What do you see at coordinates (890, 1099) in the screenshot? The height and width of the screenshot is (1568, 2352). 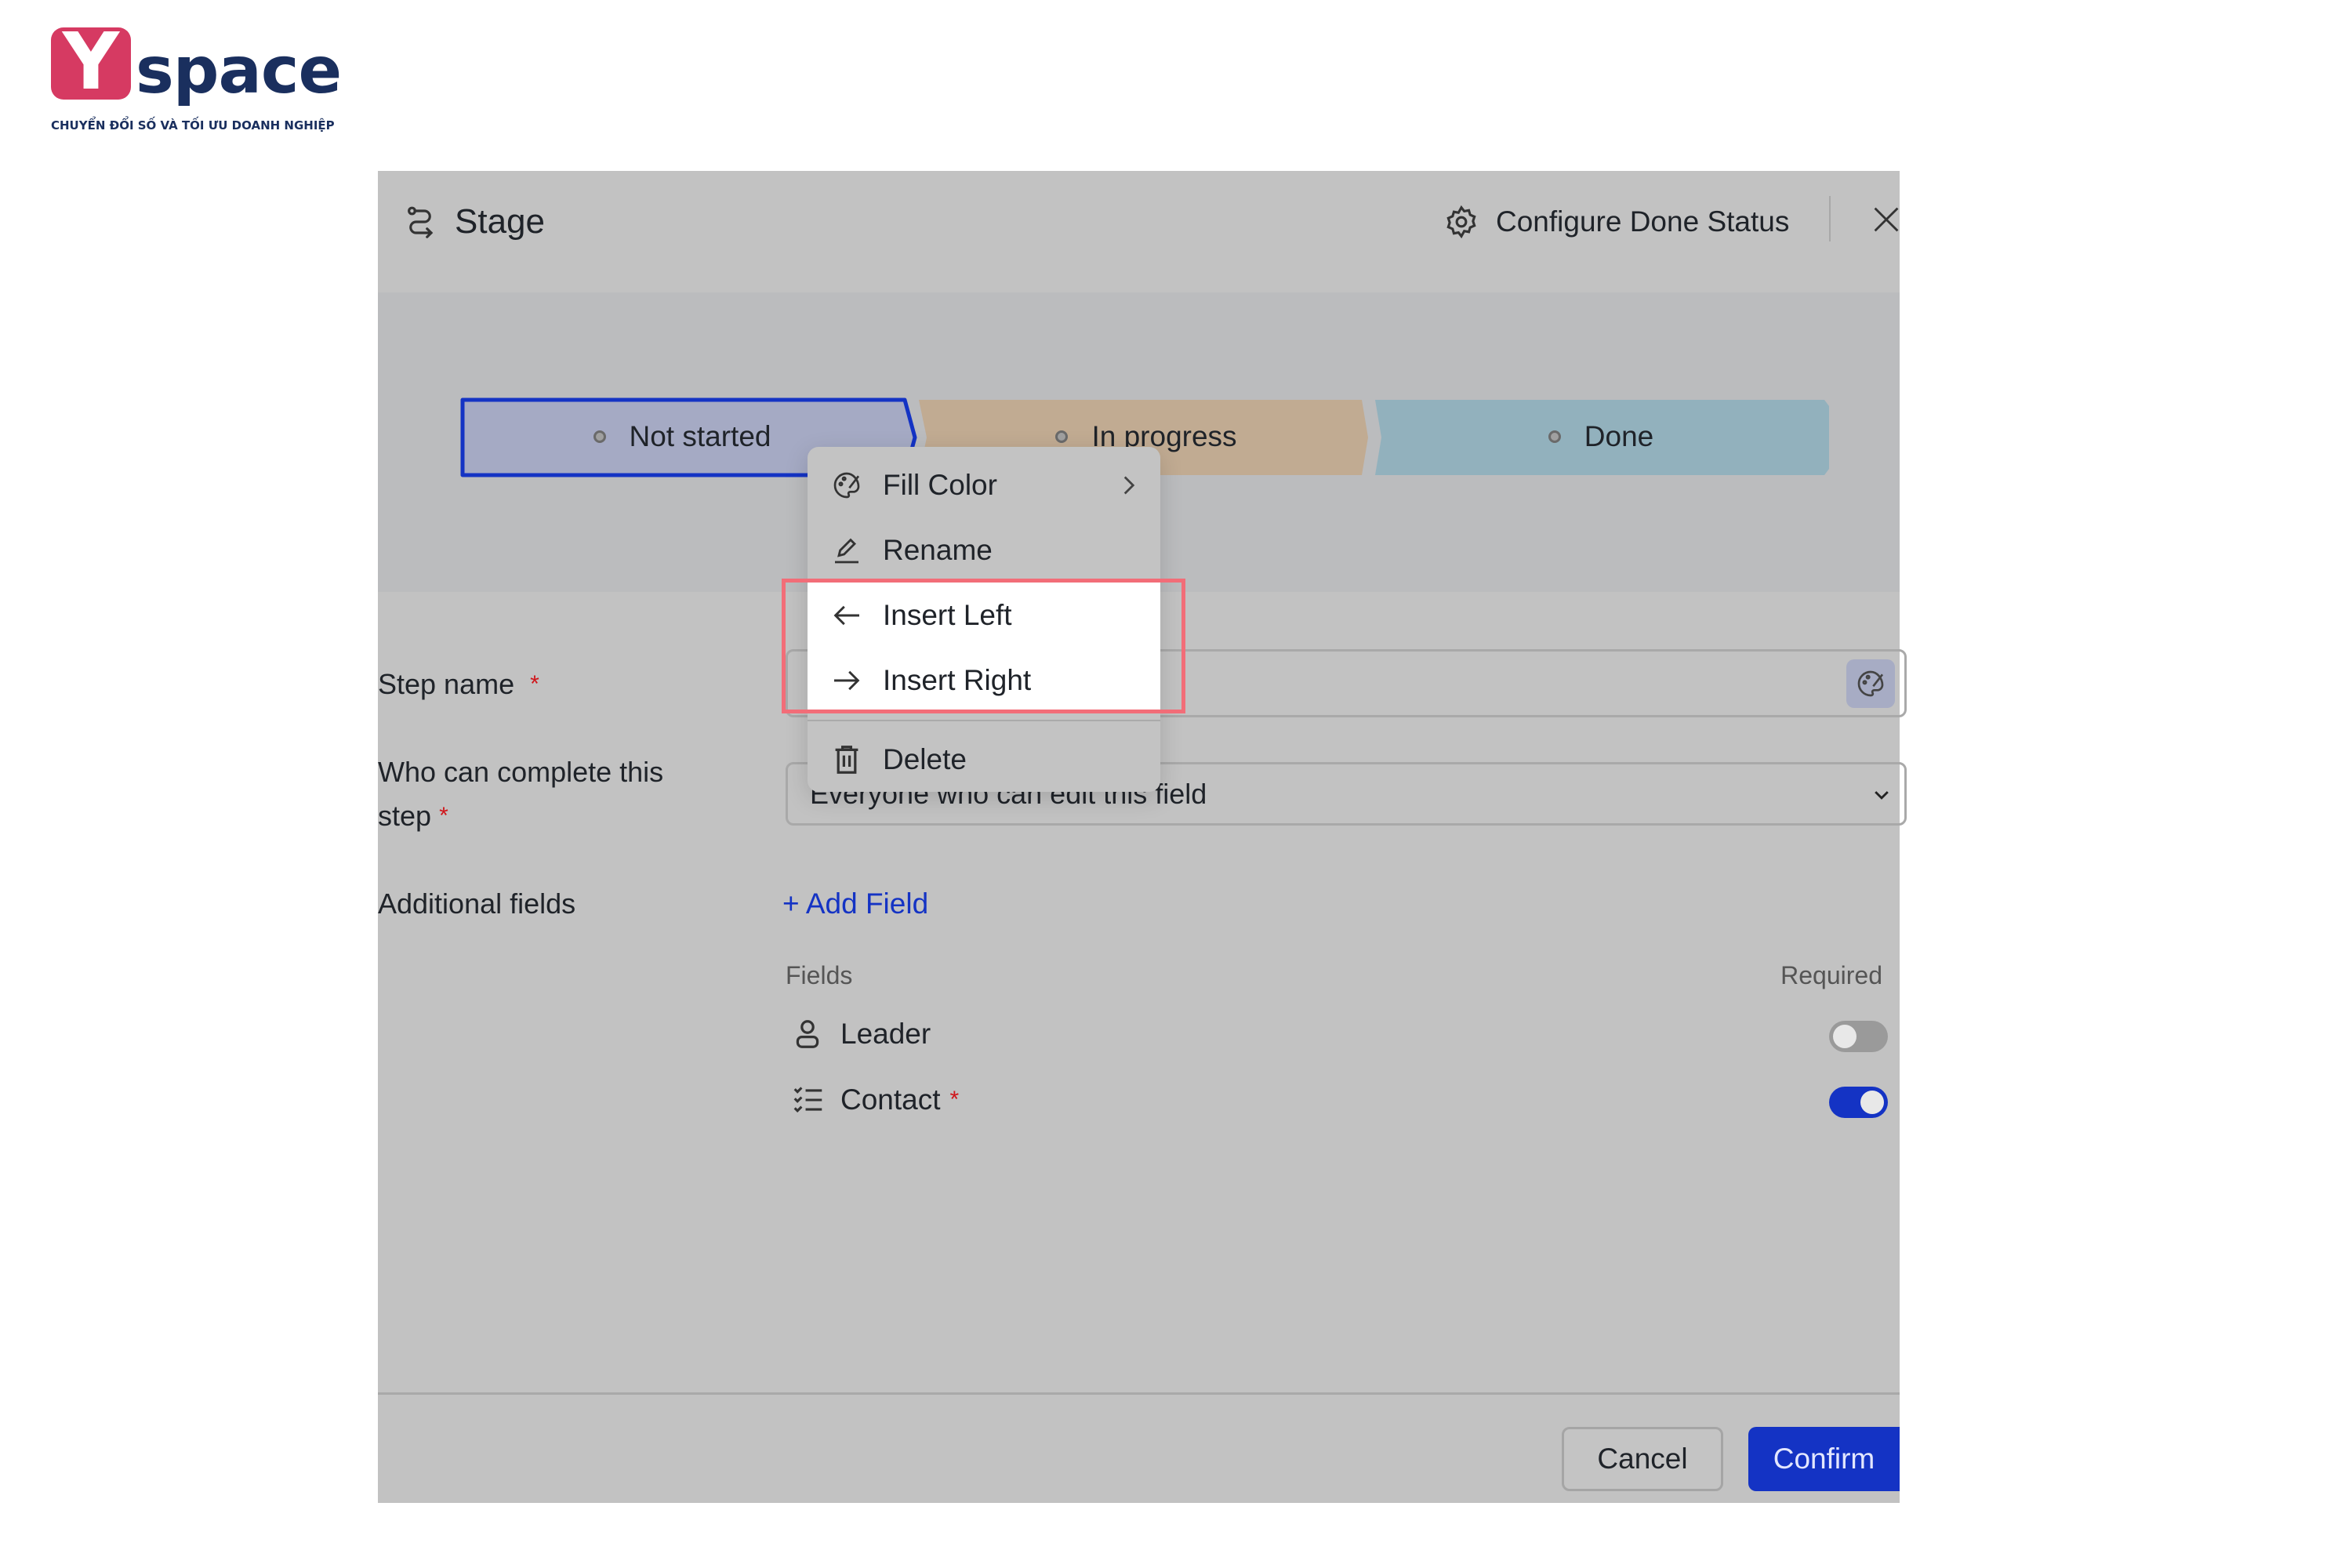 I see `field-label: Contact` at bounding box center [890, 1099].